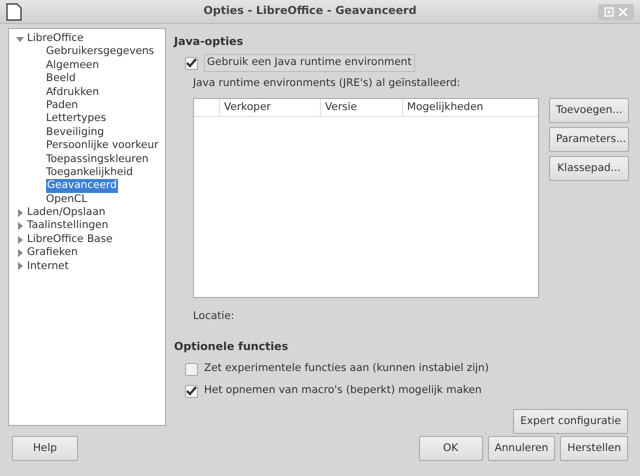 The width and height of the screenshot is (640, 476). I want to click on section-heading: Optionele functies, so click(232, 346).